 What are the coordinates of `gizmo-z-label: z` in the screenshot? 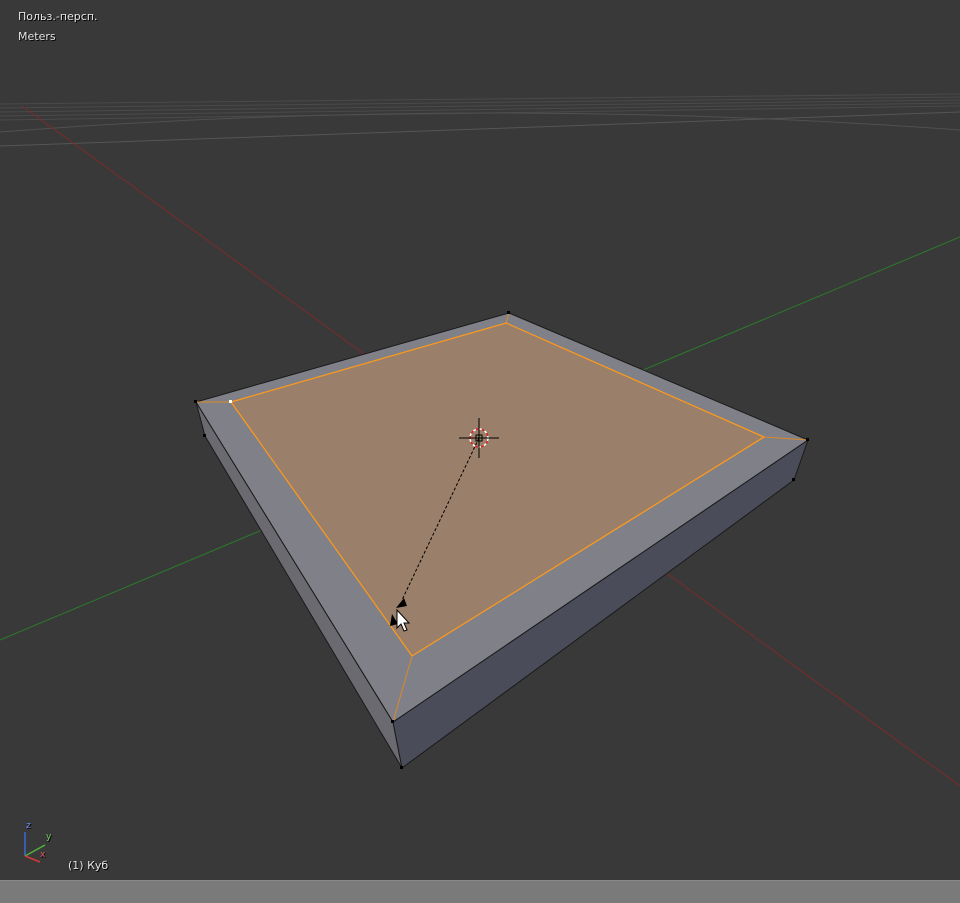 It's located at (28, 826).